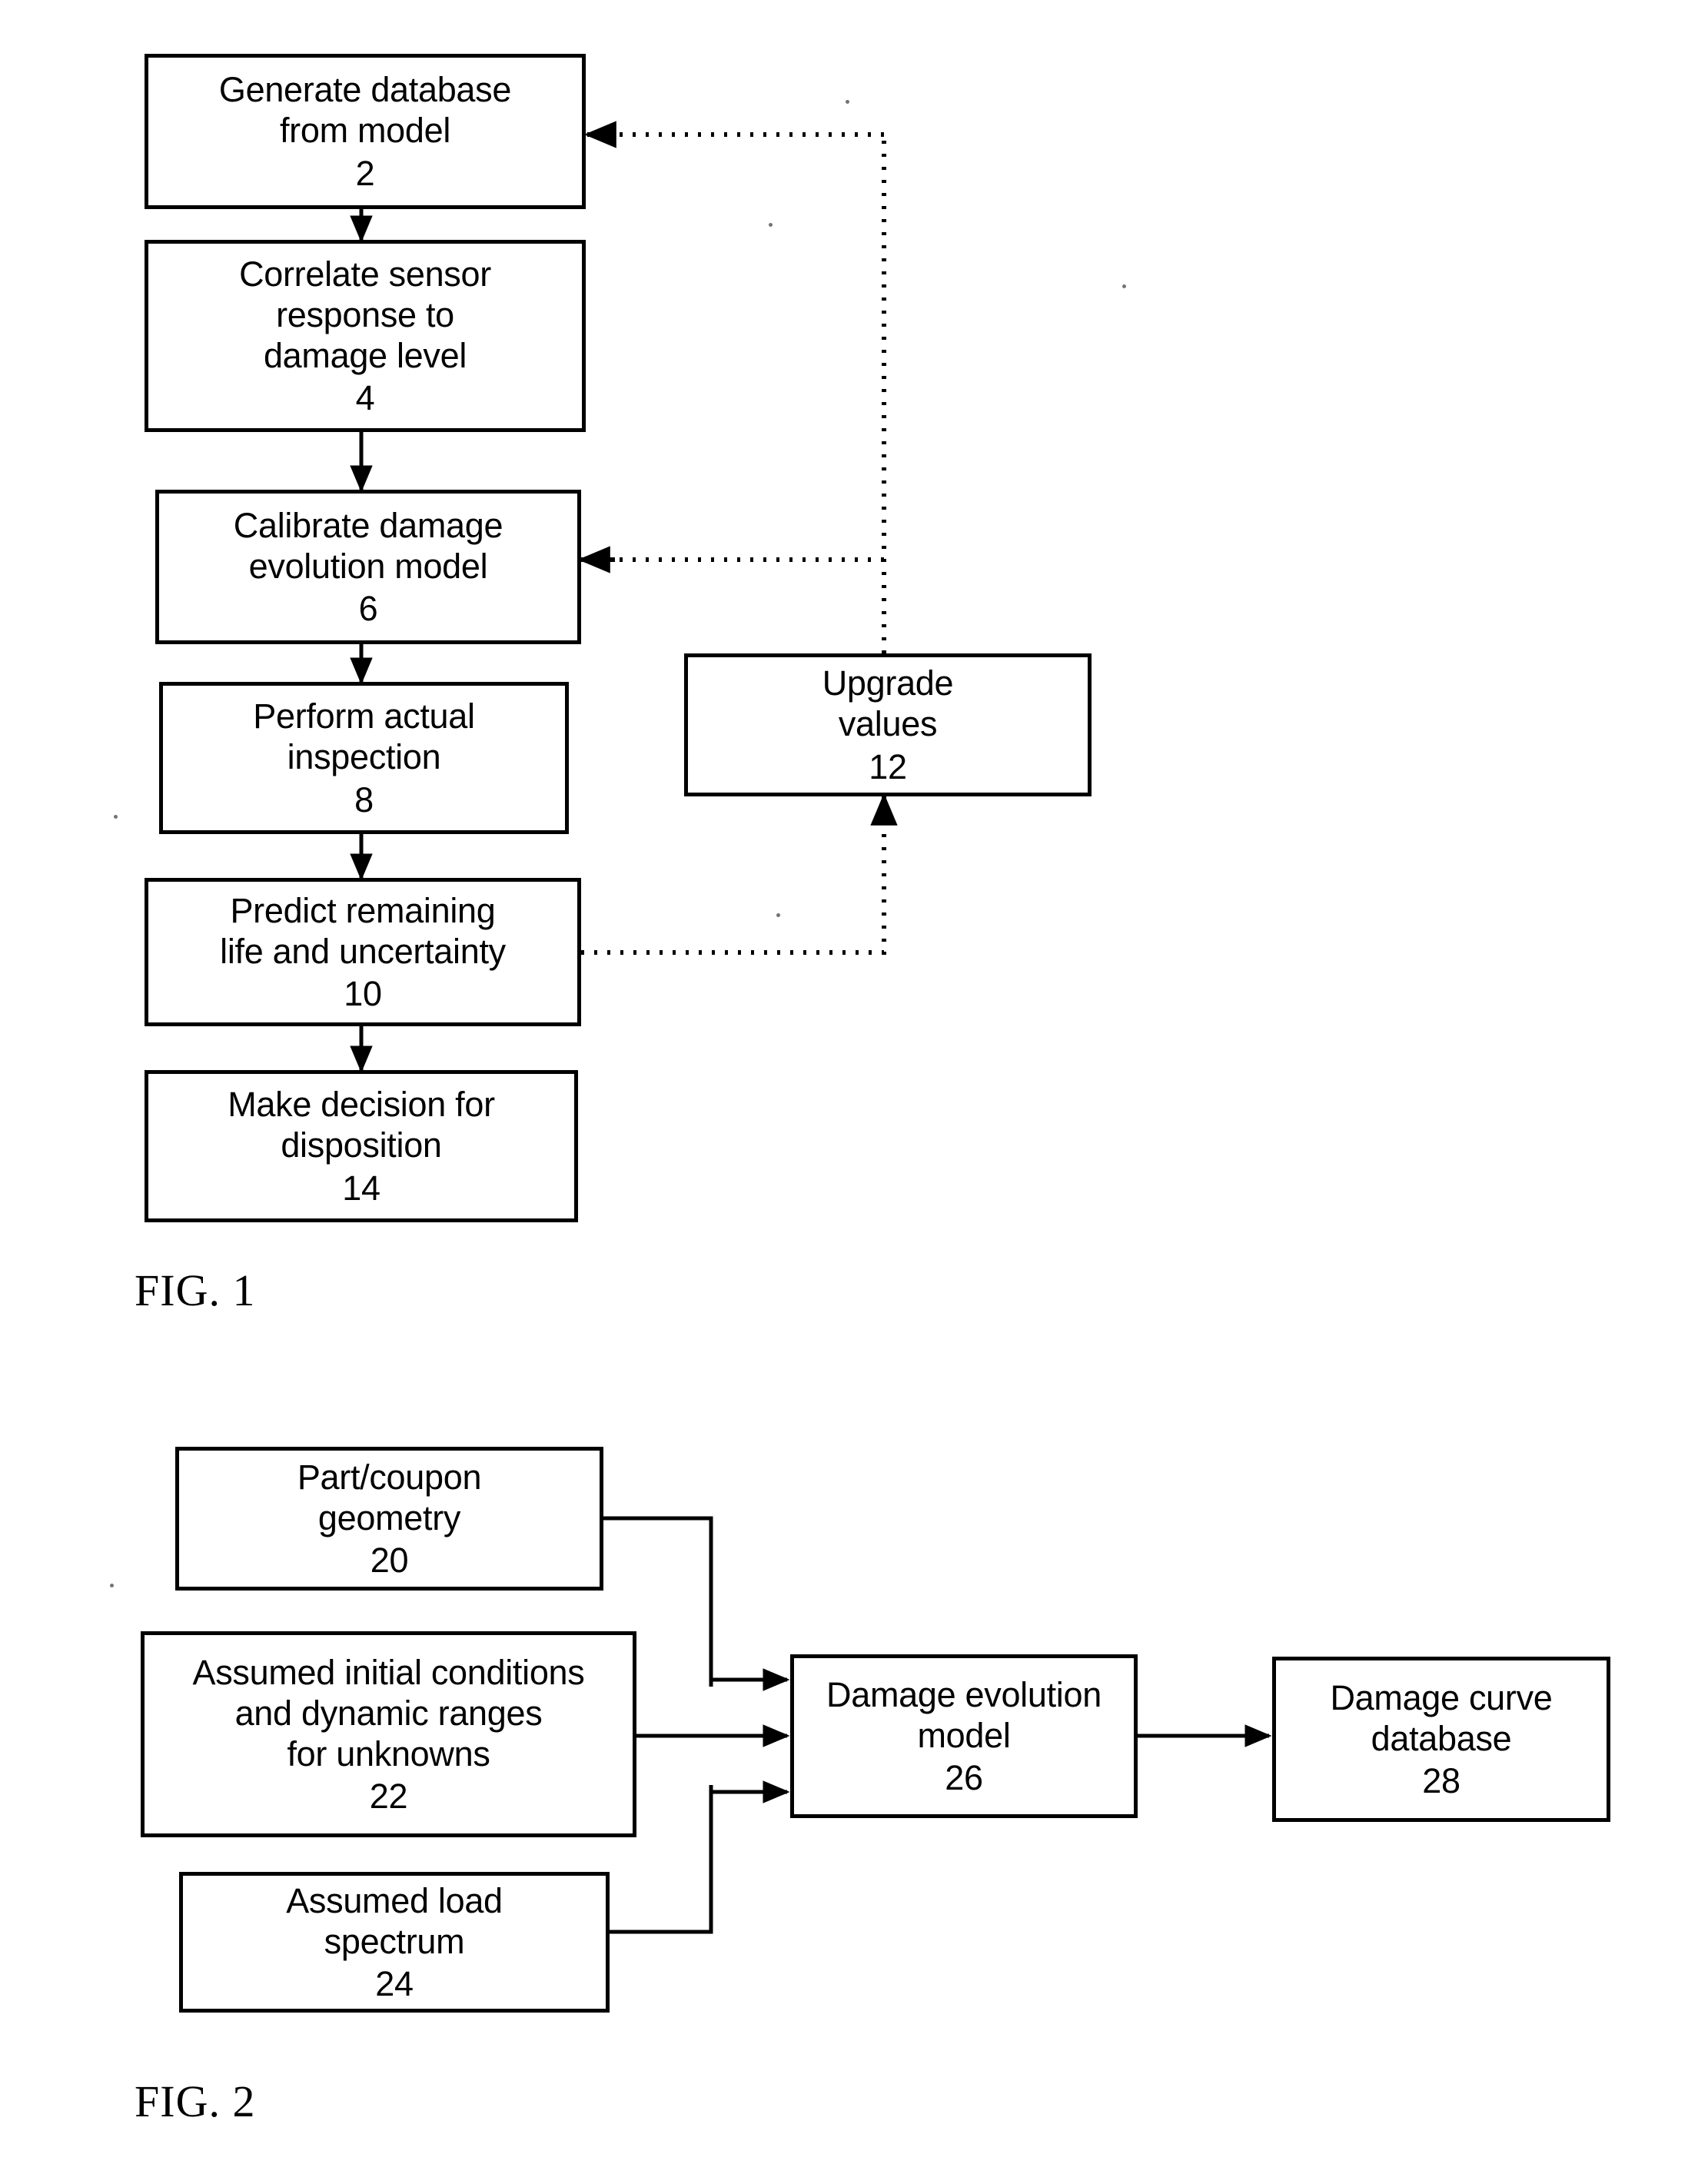 This screenshot has height=2174, width=1708. What do you see at coordinates (389, 1561) in the screenshot?
I see `node-reference-numeral: 20` at bounding box center [389, 1561].